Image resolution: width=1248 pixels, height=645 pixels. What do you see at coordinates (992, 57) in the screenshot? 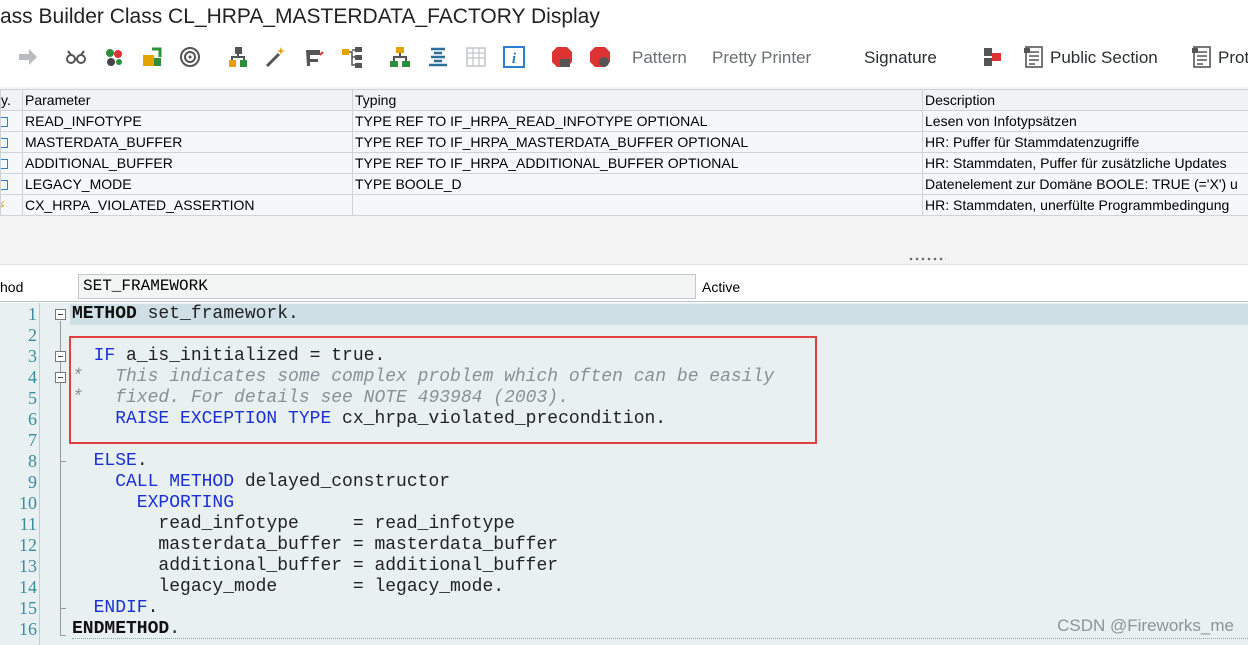
I see `sections-icon` at bounding box center [992, 57].